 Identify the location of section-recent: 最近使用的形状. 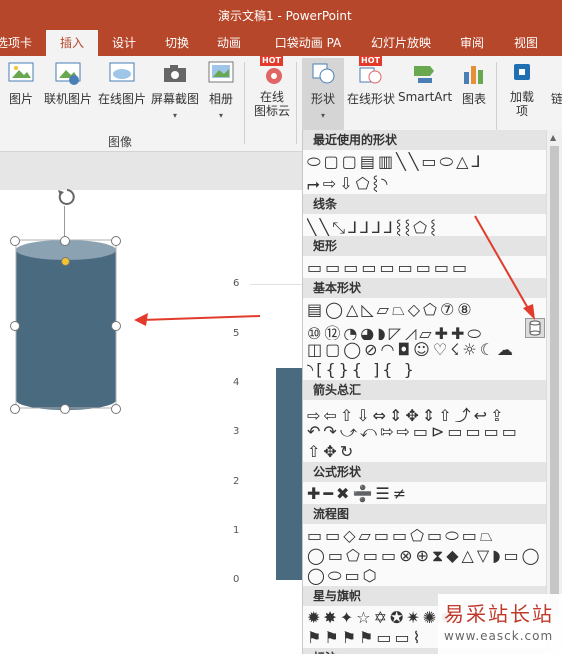
(425, 140).